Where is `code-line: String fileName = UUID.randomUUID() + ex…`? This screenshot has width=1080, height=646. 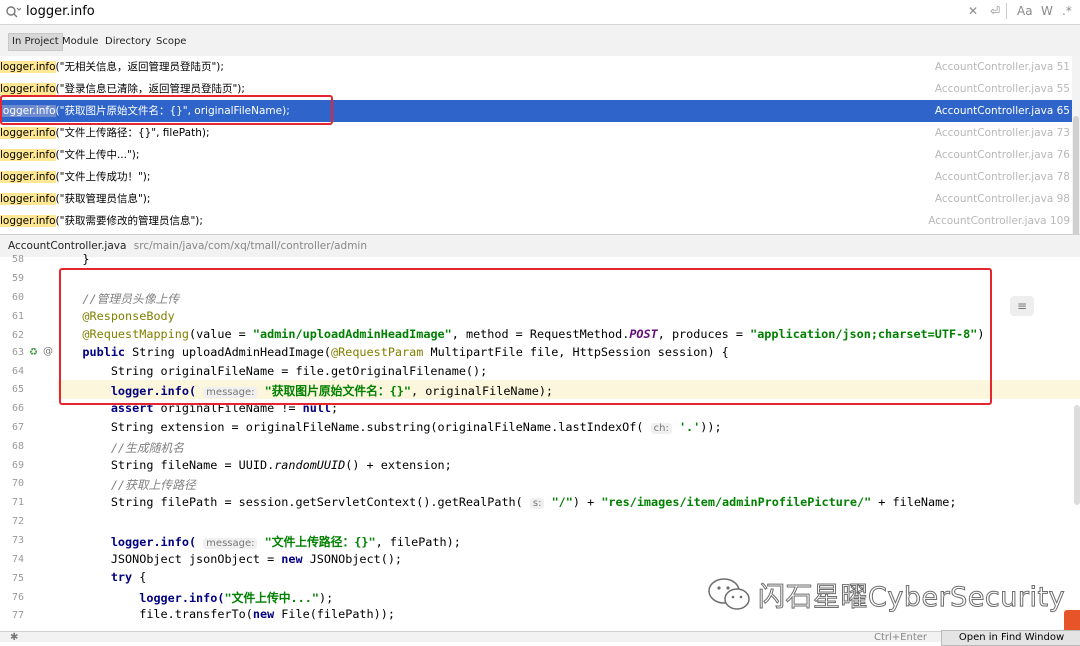
code-line: String fileName = UUID.randomUUID() + ex… is located at coordinates (253, 465).